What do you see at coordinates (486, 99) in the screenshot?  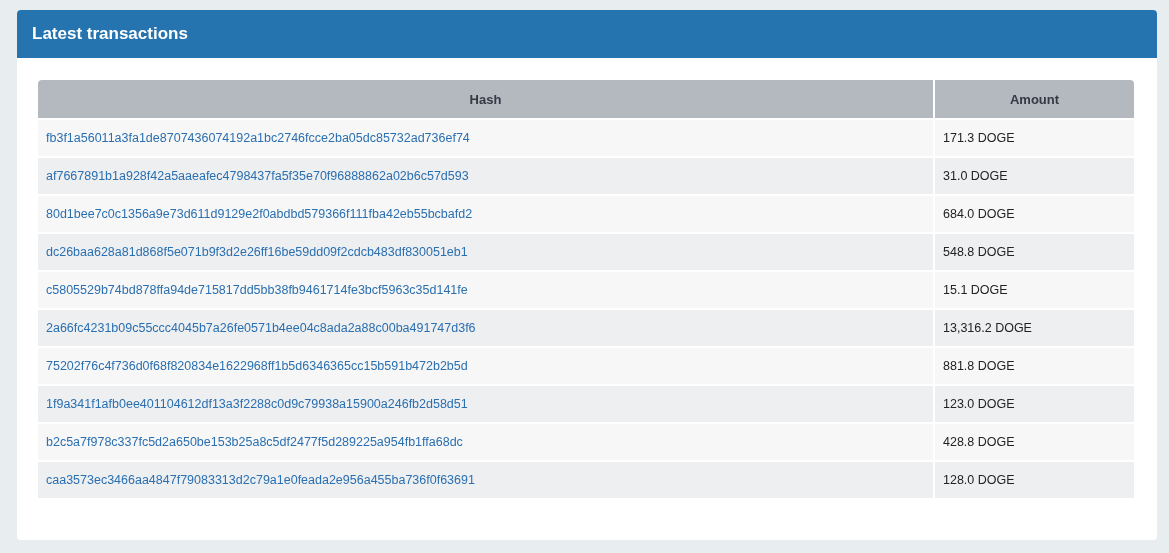 I see `column-header: Hash` at bounding box center [486, 99].